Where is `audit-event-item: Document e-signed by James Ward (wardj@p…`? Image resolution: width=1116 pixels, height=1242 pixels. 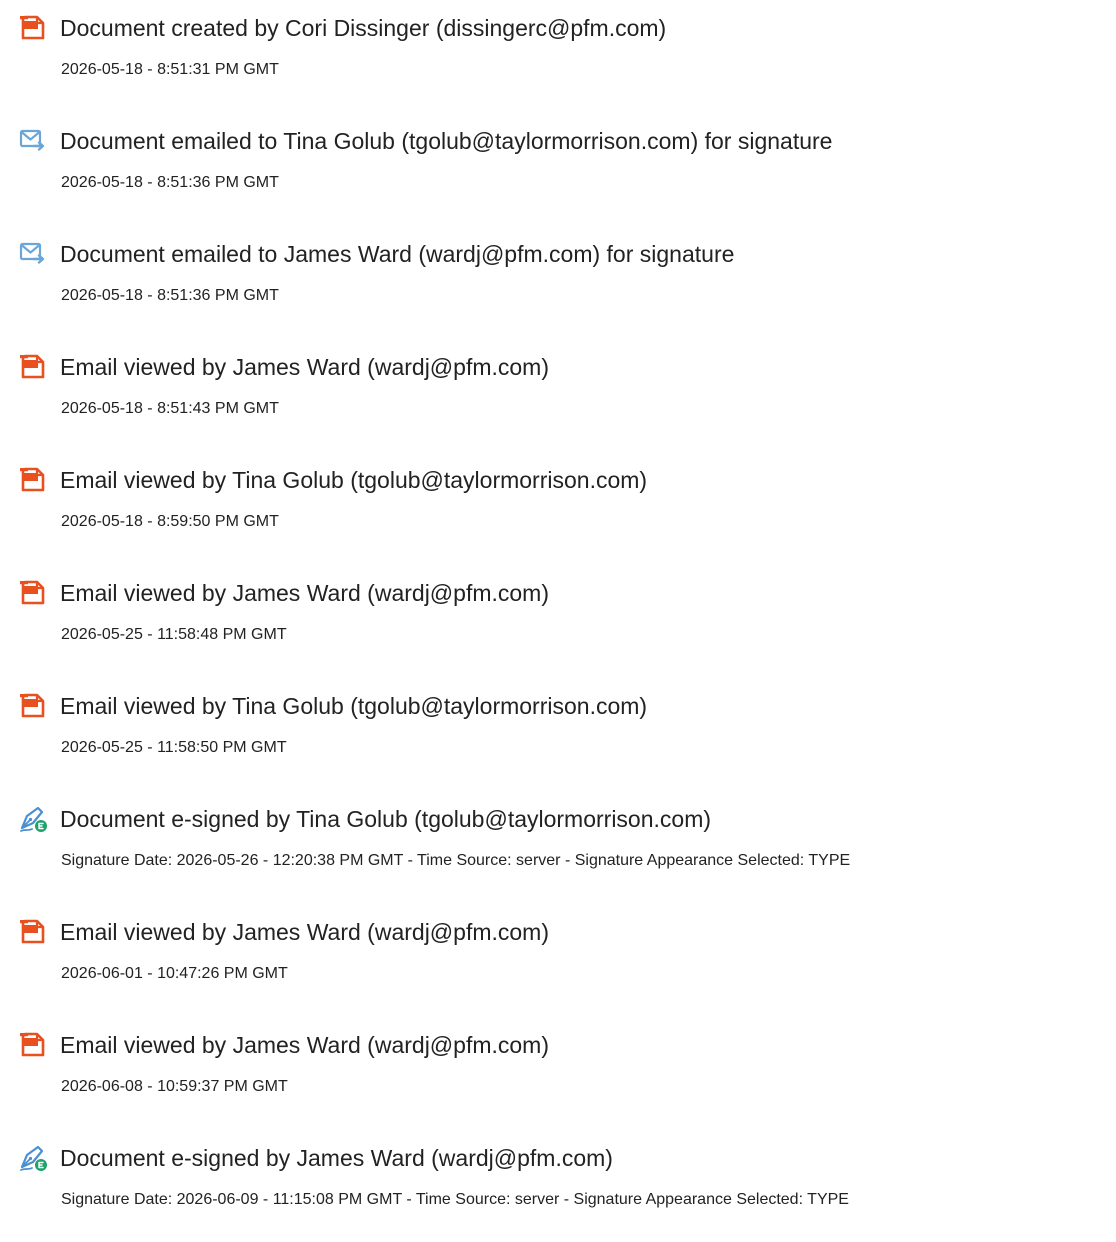 audit-event-item: Document e-signed by James Ward (wardj@p… is located at coordinates (558, 1192).